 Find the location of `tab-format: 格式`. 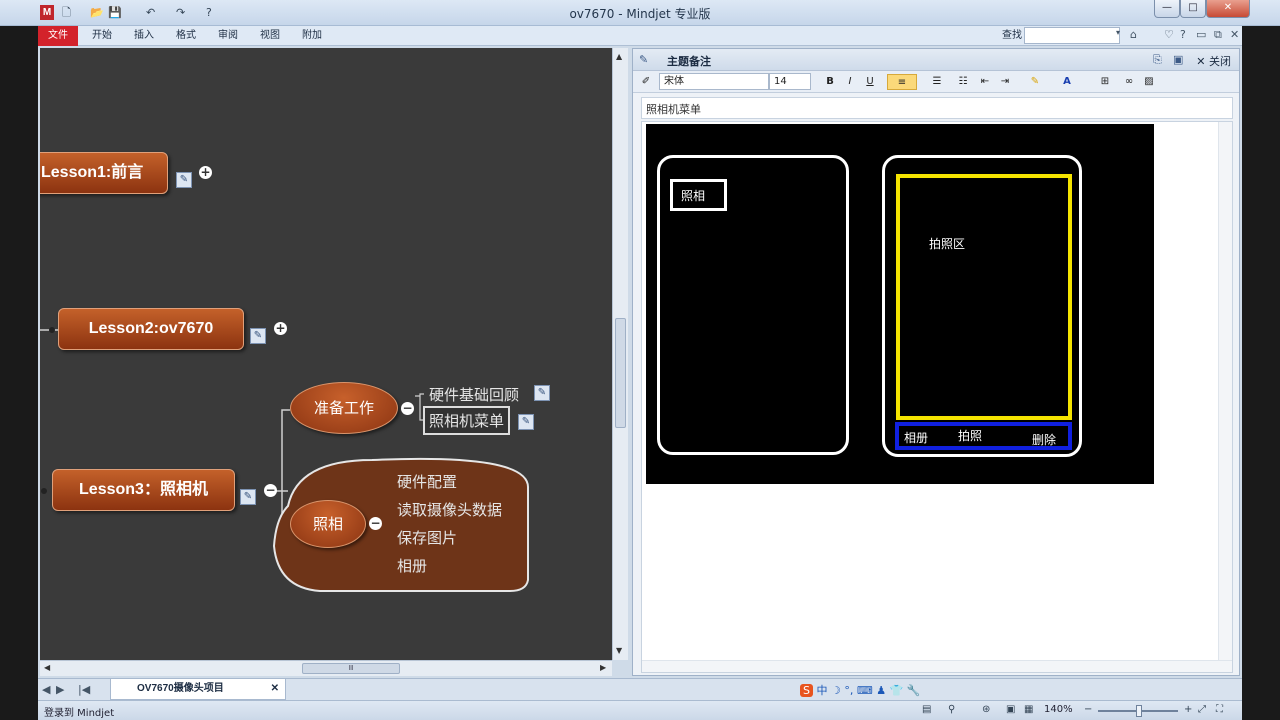

tab-format: 格式 is located at coordinates (186, 36).